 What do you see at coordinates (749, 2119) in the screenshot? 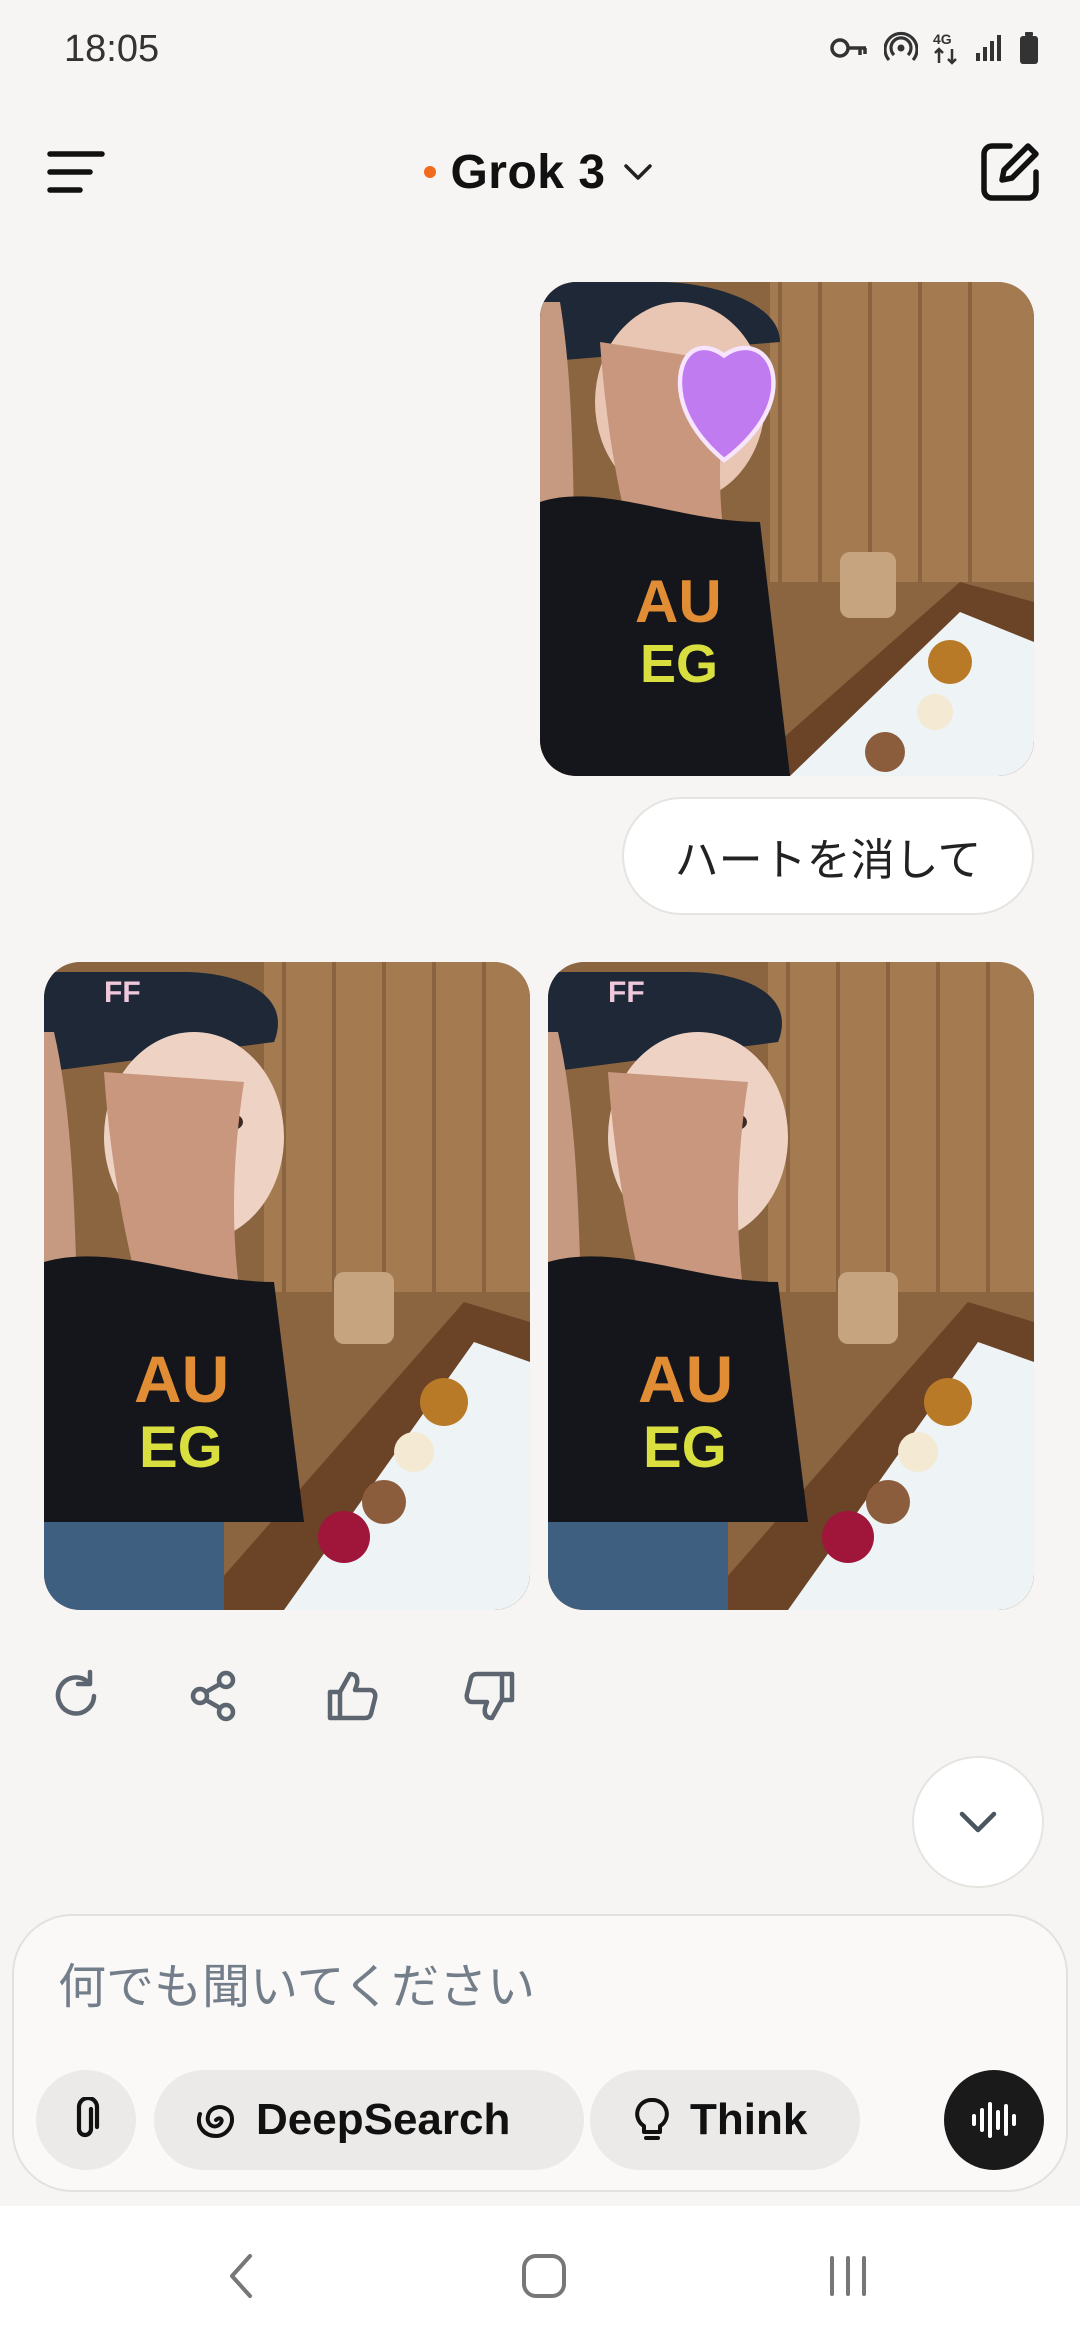
I see `think-label: Think` at bounding box center [749, 2119].